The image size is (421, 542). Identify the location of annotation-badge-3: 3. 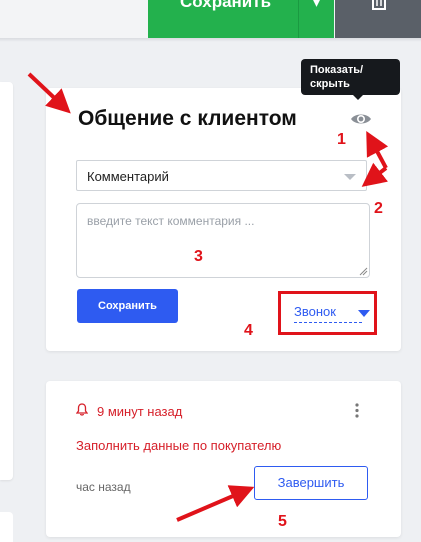
(198, 256).